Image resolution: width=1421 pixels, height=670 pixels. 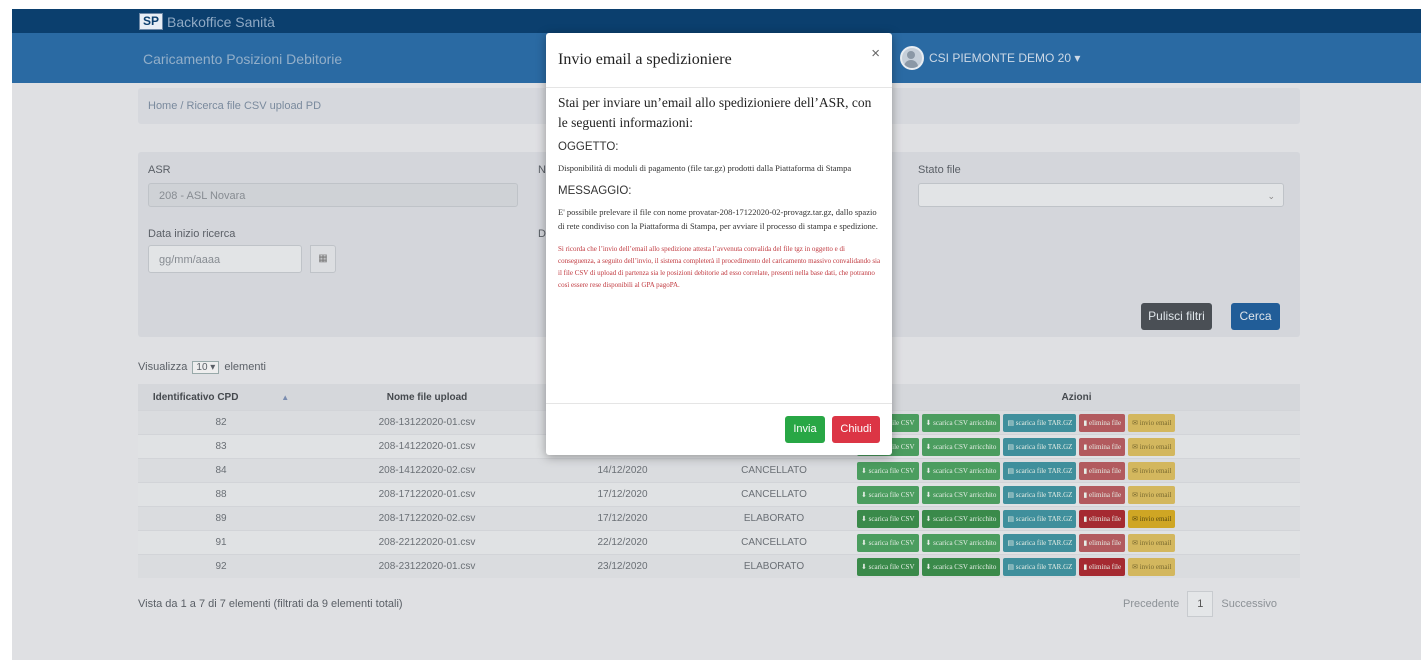 What do you see at coordinates (234, 106) in the screenshot?
I see `breadcrumb-text: Home / Ricerca file CSV upload PD` at bounding box center [234, 106].